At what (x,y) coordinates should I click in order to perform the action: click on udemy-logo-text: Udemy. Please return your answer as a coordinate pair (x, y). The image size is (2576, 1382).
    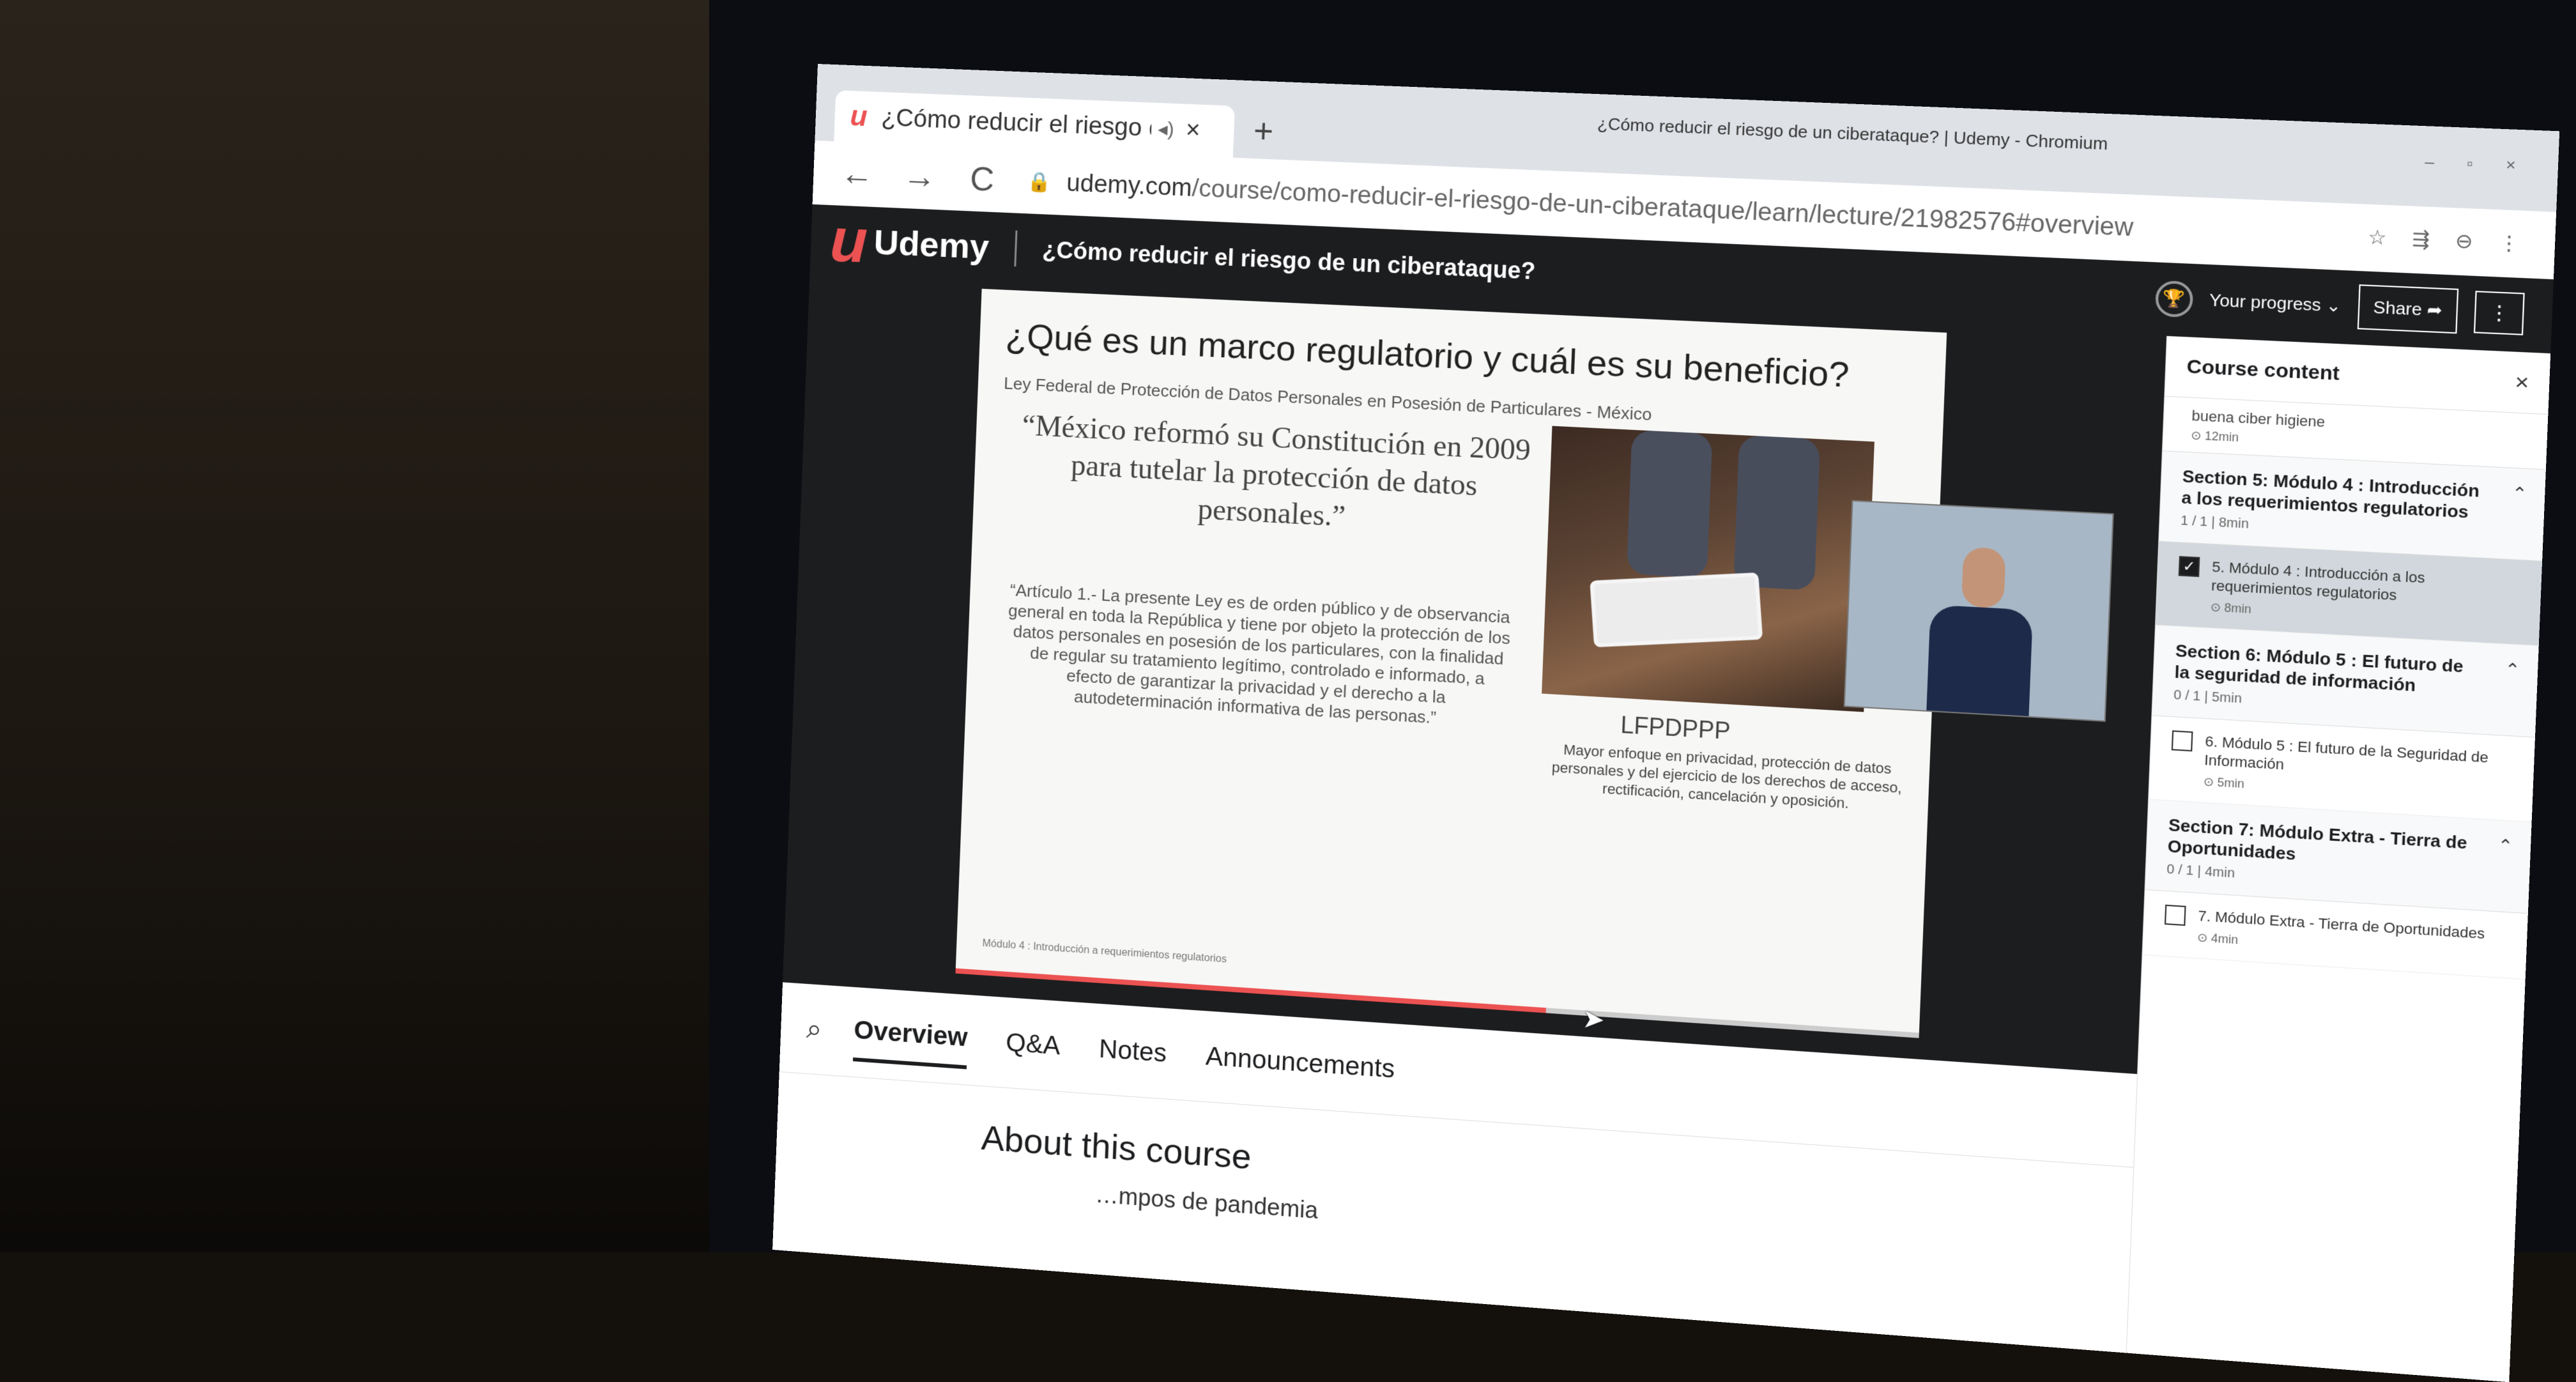
    Looking at the image, I should click on (931, 244).